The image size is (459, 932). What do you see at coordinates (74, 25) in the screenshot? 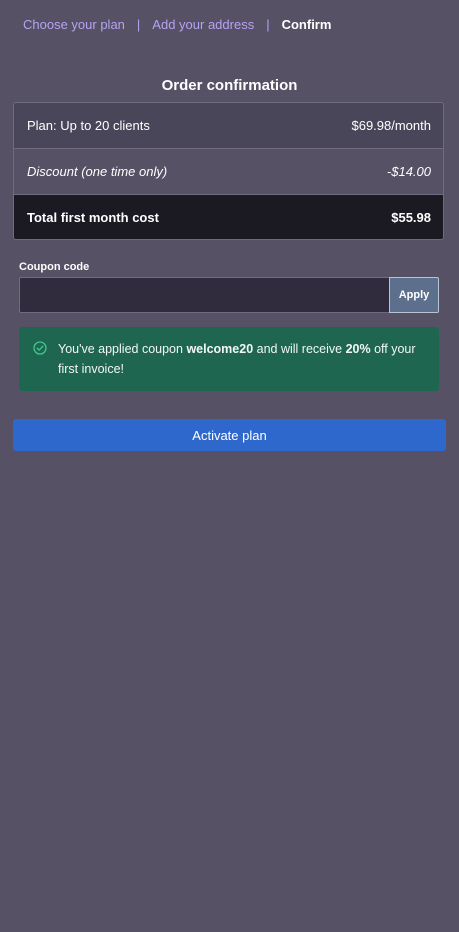
I see `breadcrumb-choose-plan: Choose your plan` at bounding box center [74, 25].